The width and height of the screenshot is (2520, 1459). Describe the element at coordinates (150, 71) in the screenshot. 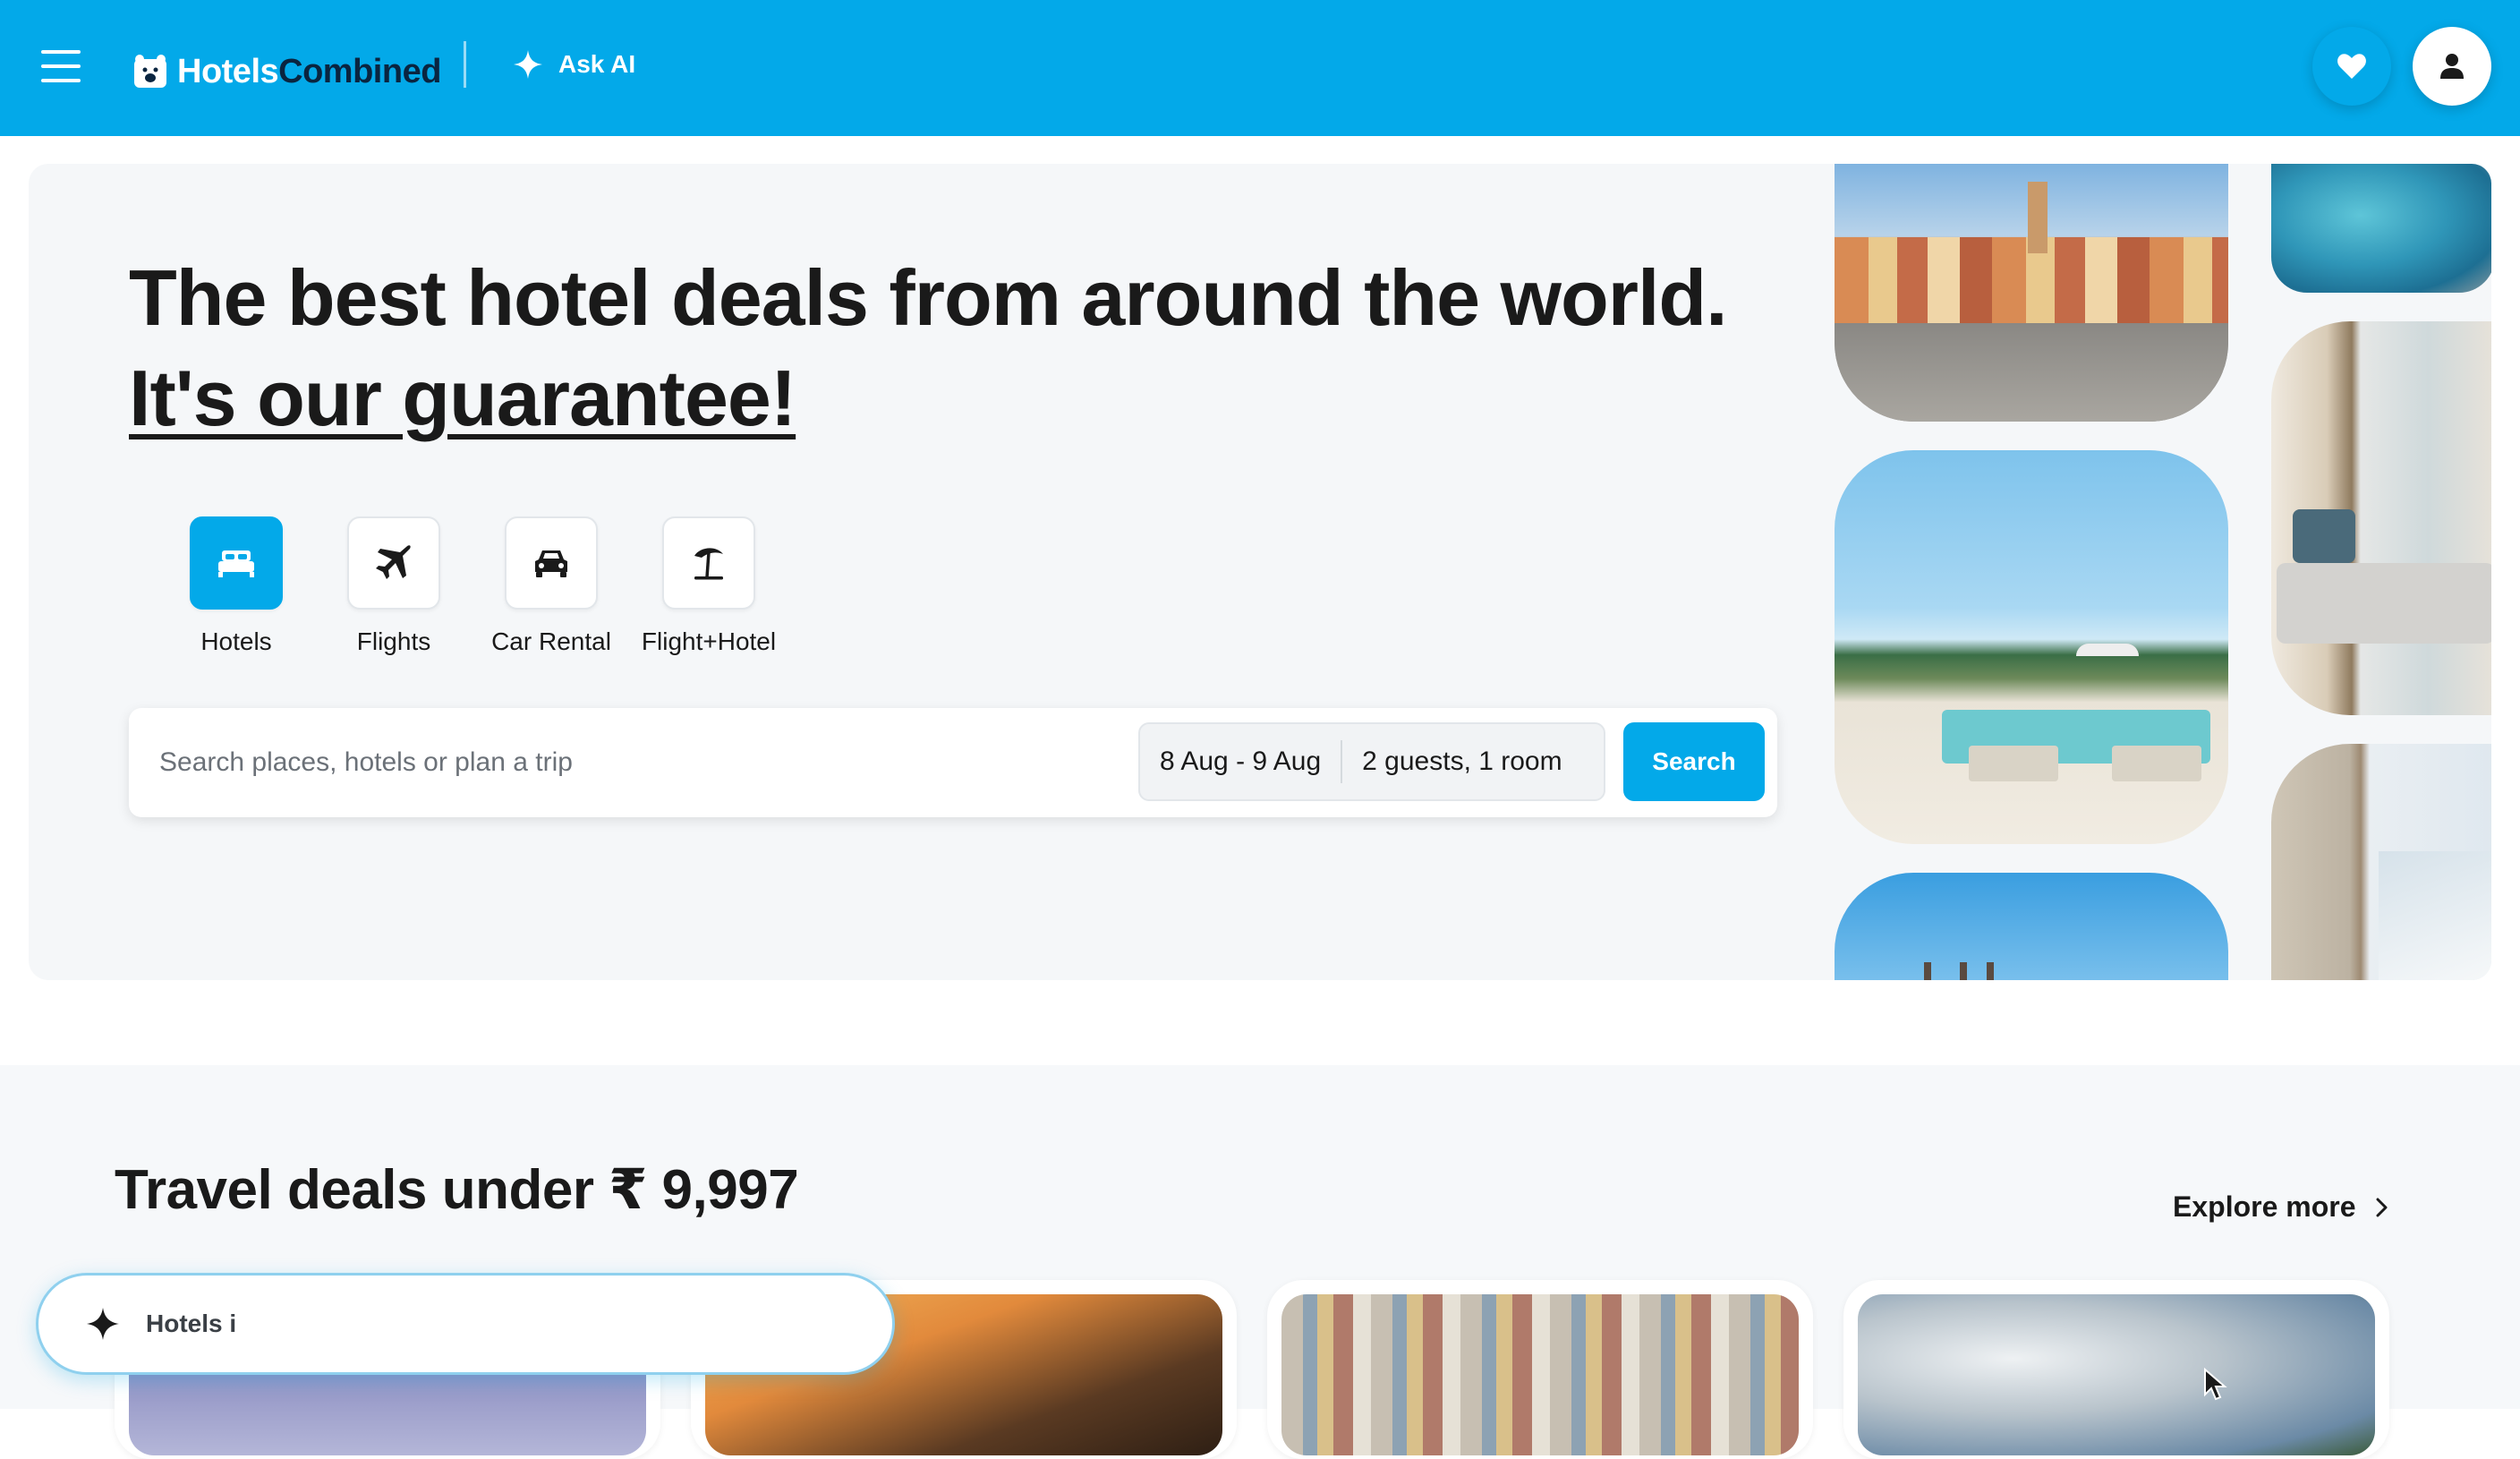

I see `bear-logo-icon` at that location.